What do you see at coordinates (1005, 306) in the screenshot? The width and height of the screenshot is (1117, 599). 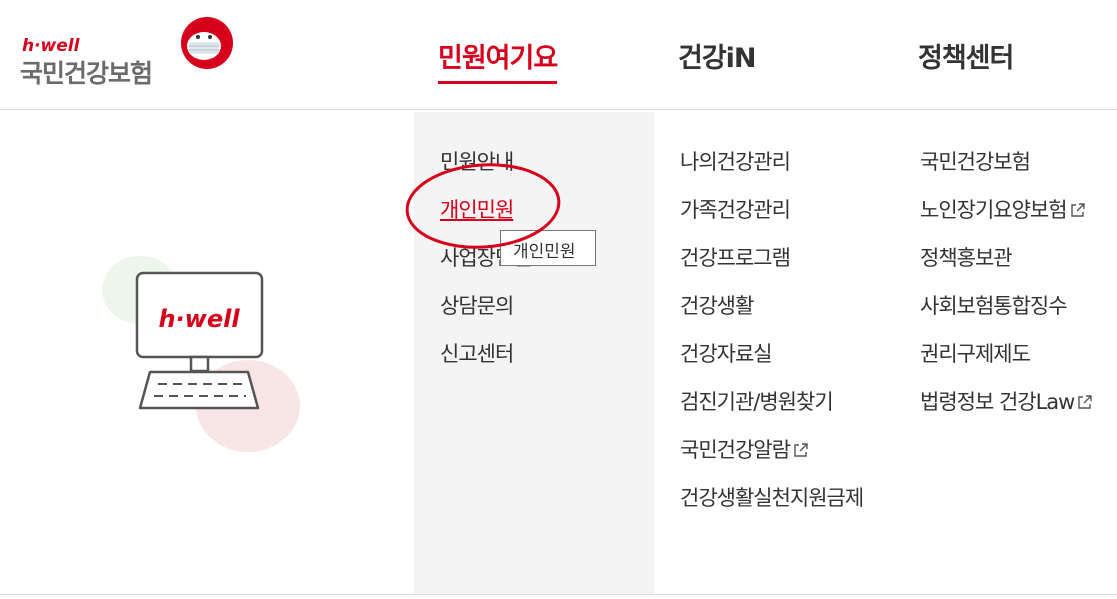 I see `menu-item-social-insurance: 사회보험통합징수` at bounding box center [1005, 306].